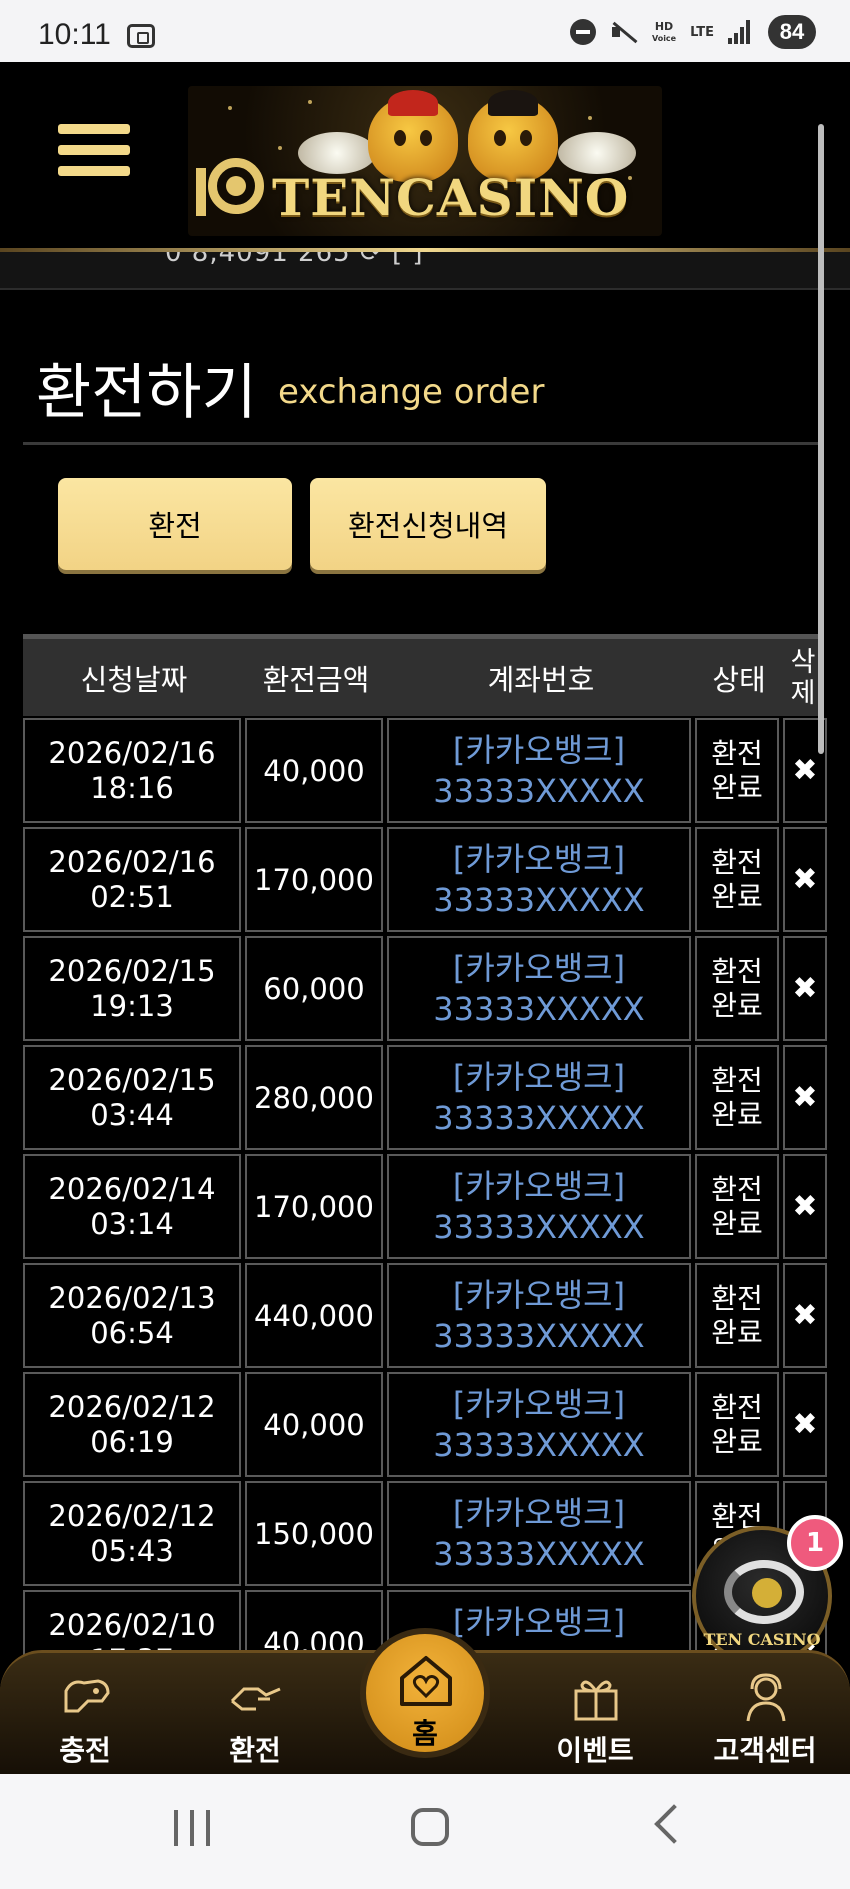 Image resolution: width=850 pixels, height=1889 pixels. Describe the element at coordinates (582, 32) in the screenshot. I see `do-not-disturb-icon` at that location.